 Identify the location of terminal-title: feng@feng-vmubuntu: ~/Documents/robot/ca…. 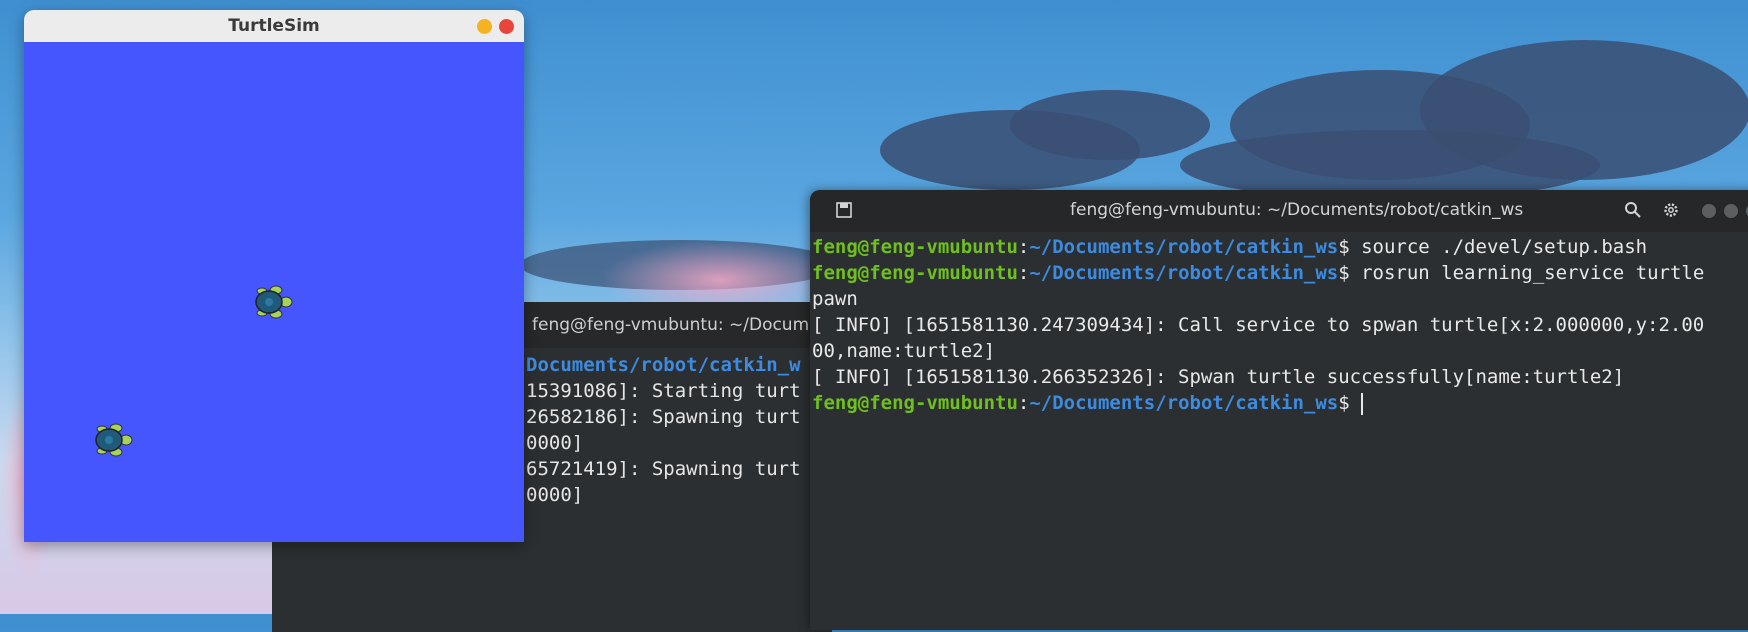
(1297, 210).